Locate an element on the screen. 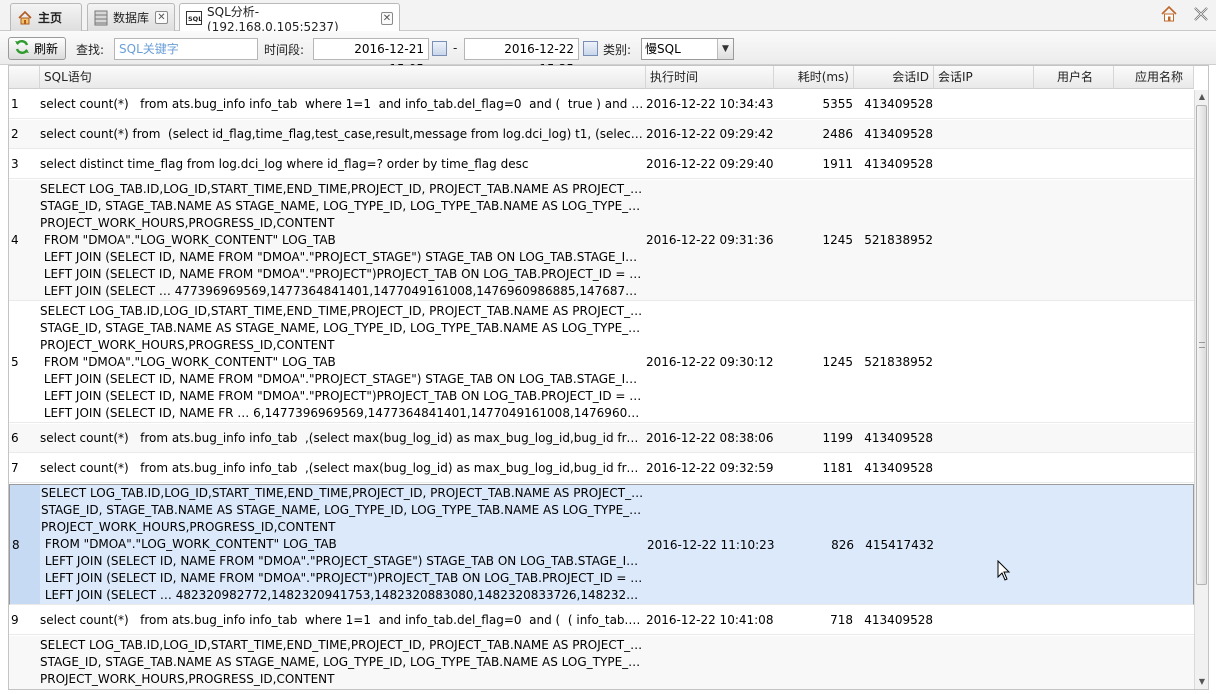 The width and height of the screenshot is (1216, 694). header-session-ip: 会话IP is located at coordinates (984, 77).